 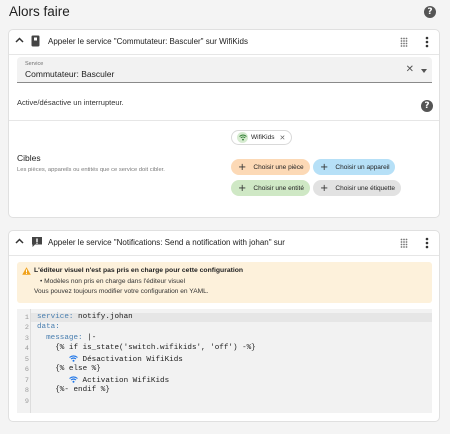 I want to click on remove-chip-icon: ✕, so click(x=282, y=138).